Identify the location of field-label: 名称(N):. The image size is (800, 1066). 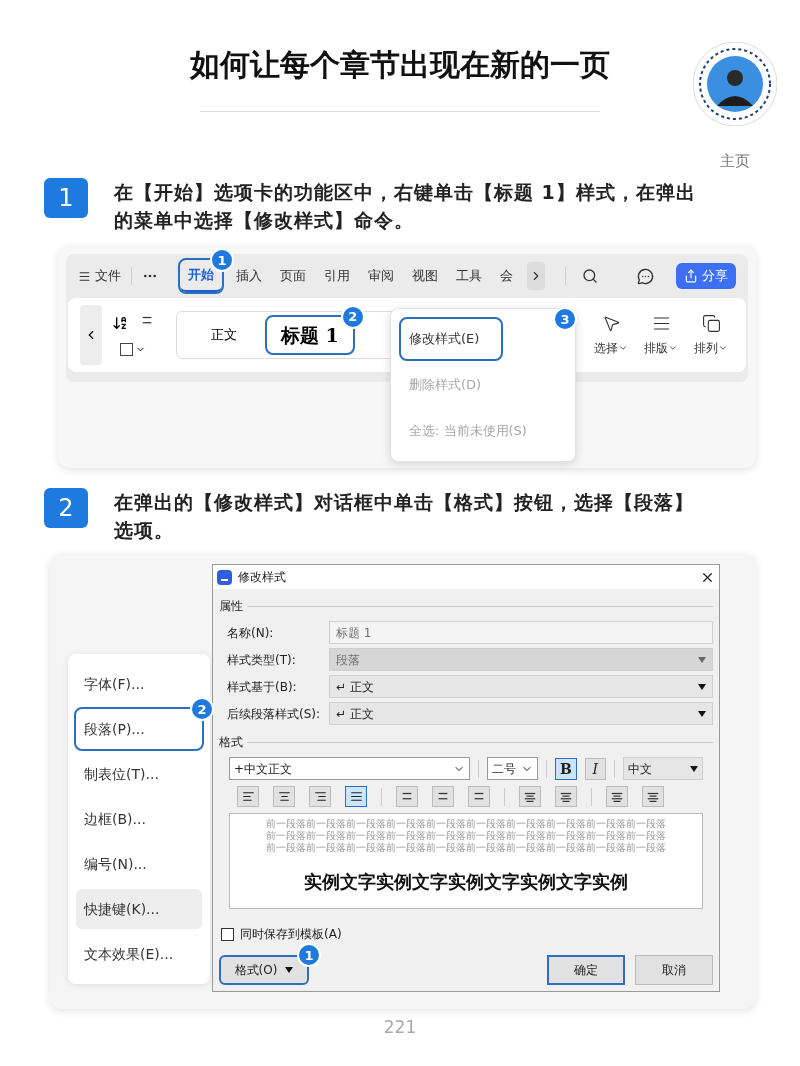
(250, 633).